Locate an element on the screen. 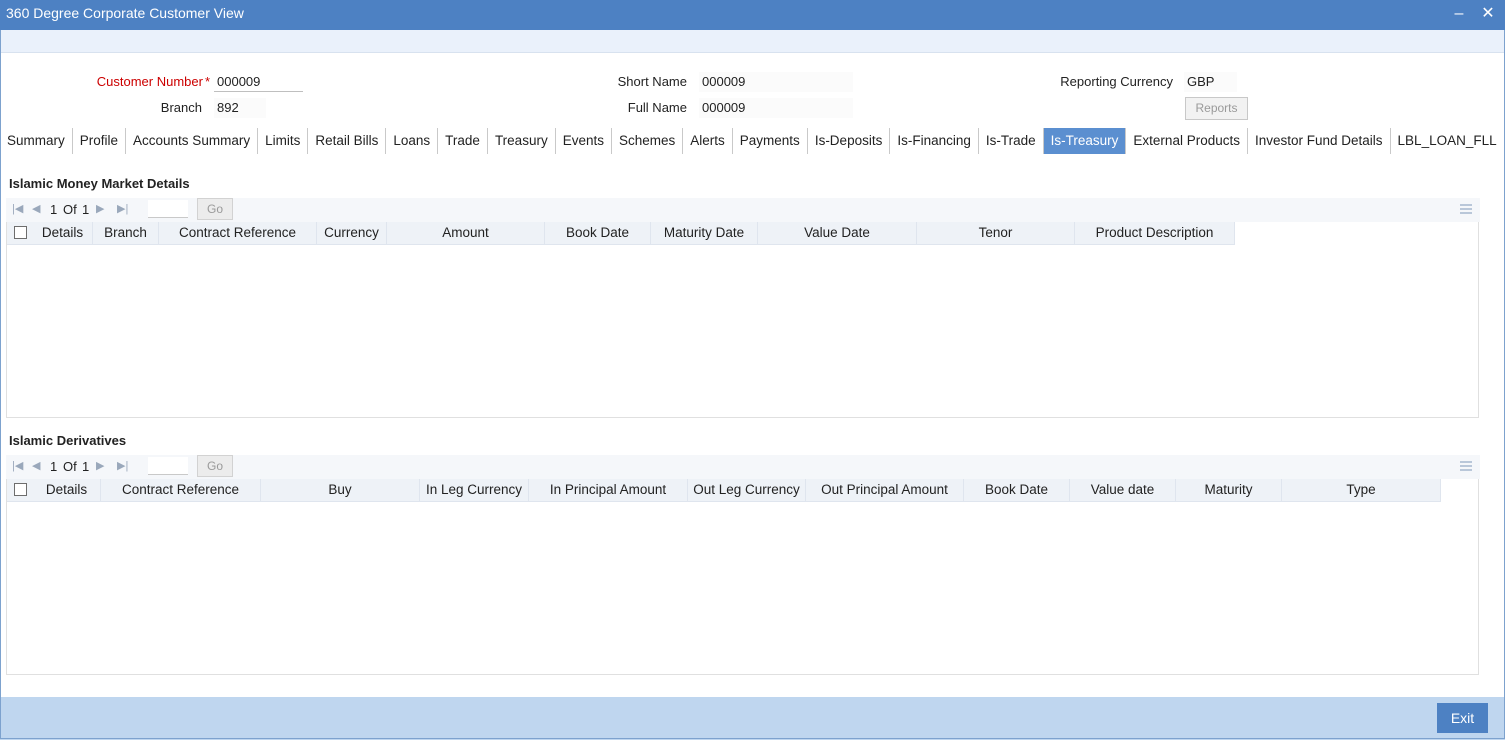 This screenshot has width=1505, height=740. tab-payments: Payments is located at coordinates (770, 141).